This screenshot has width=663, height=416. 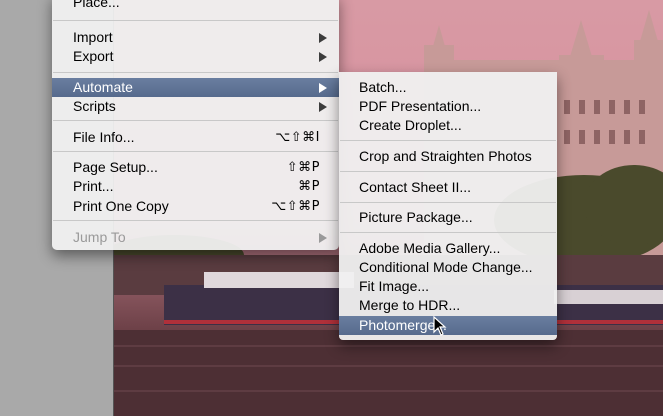 I want to click on menu-item-export: Export, so click(x=195, y=56).